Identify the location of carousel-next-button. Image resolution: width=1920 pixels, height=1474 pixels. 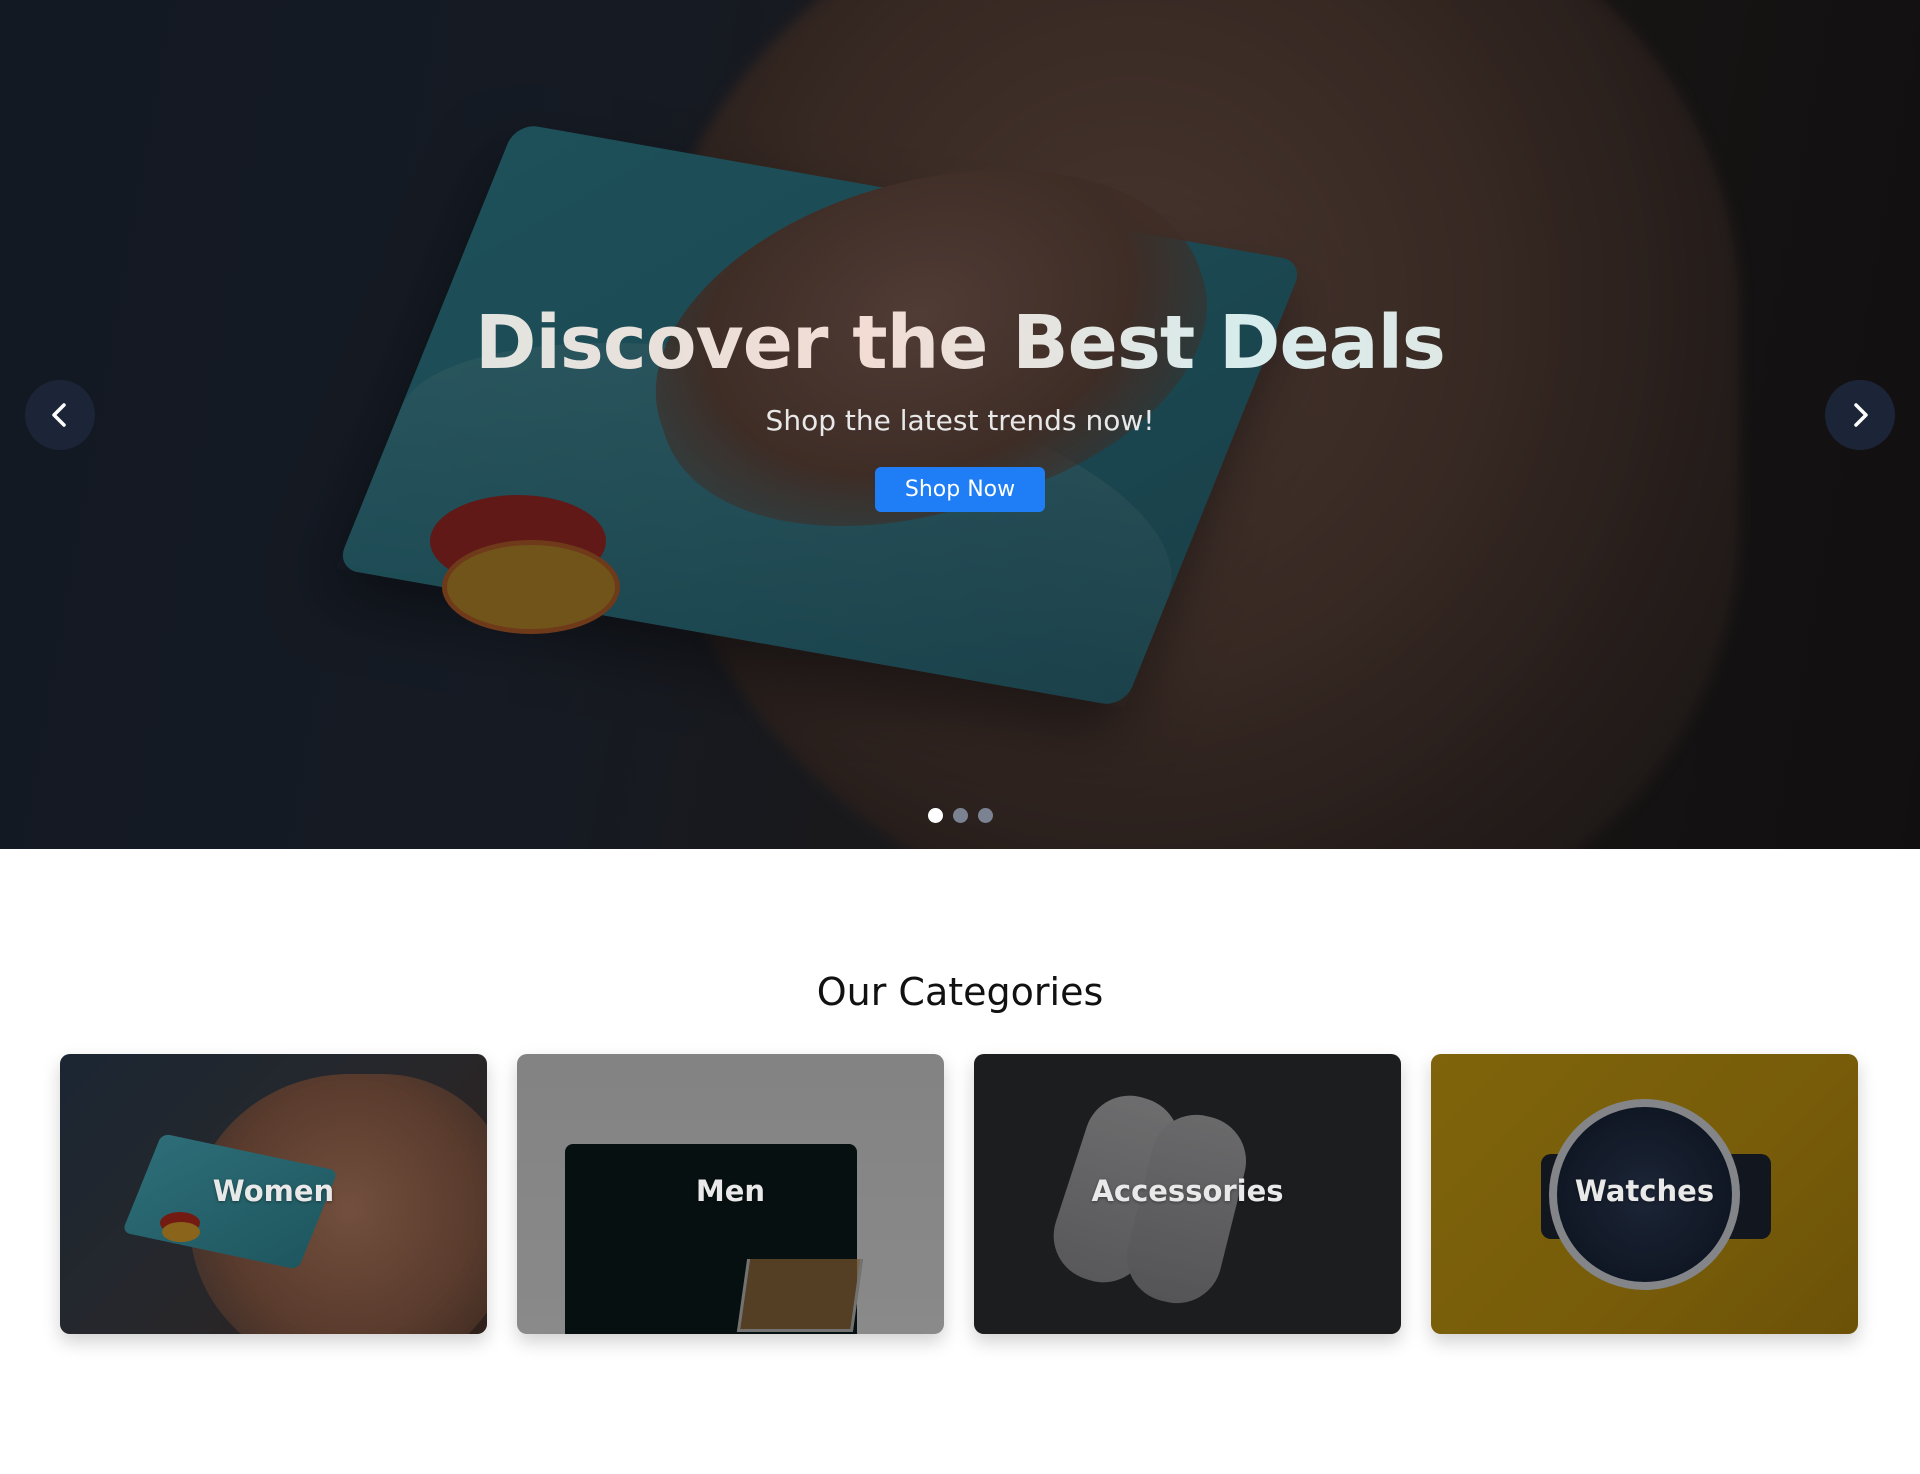
(1860, 415).